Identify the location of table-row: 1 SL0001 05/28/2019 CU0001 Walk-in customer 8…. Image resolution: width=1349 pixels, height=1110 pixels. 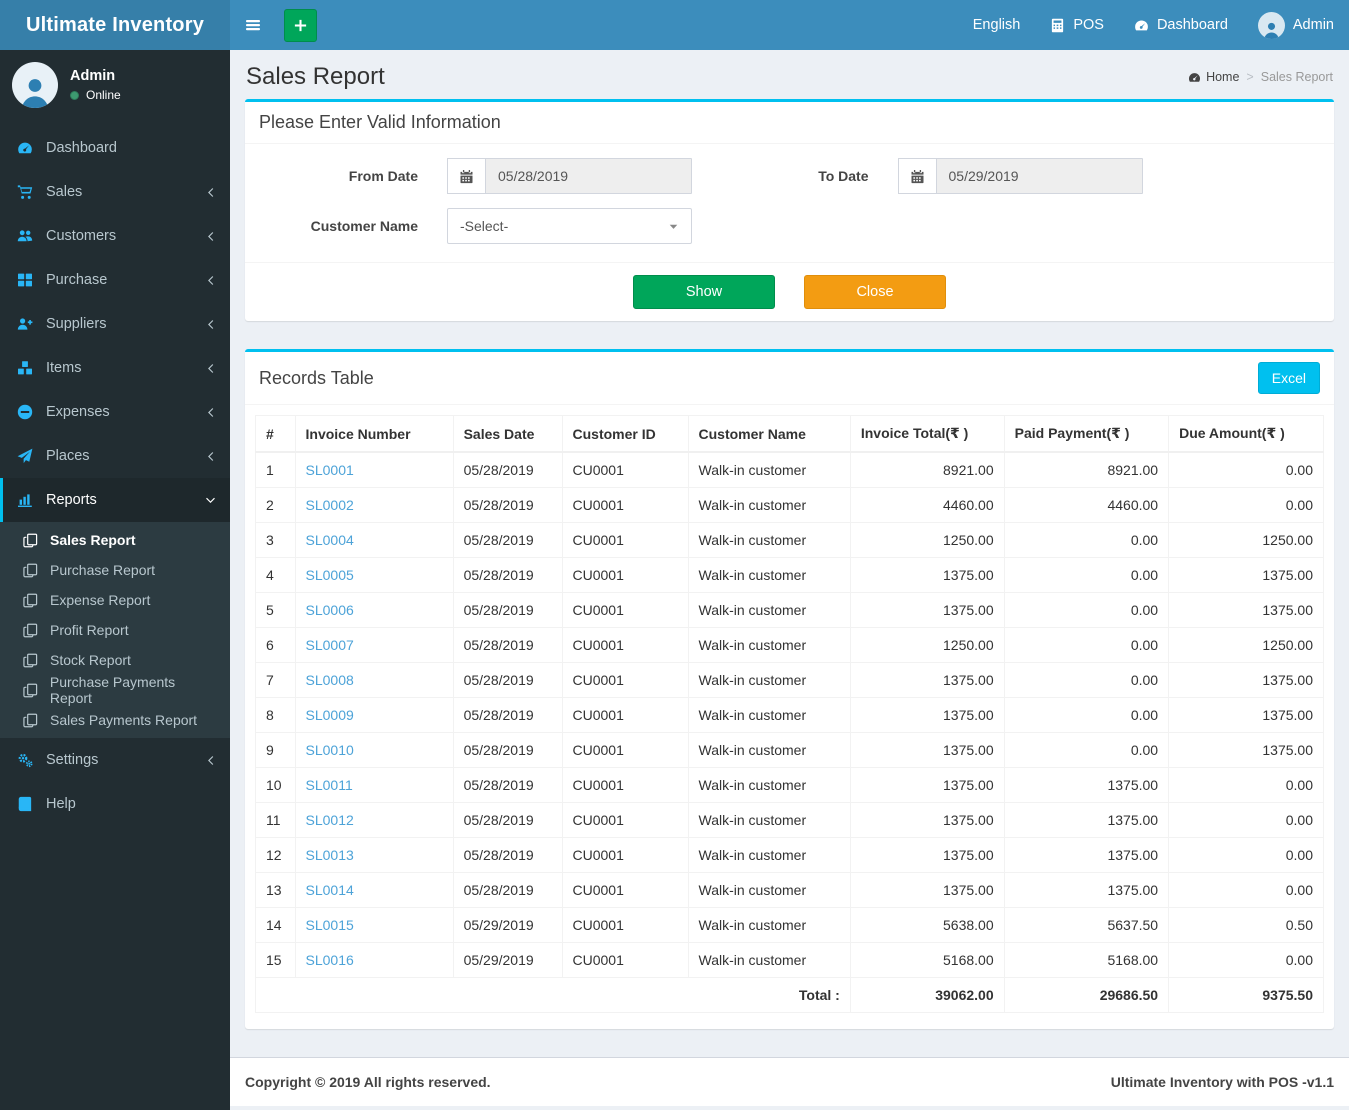
(789, 469).